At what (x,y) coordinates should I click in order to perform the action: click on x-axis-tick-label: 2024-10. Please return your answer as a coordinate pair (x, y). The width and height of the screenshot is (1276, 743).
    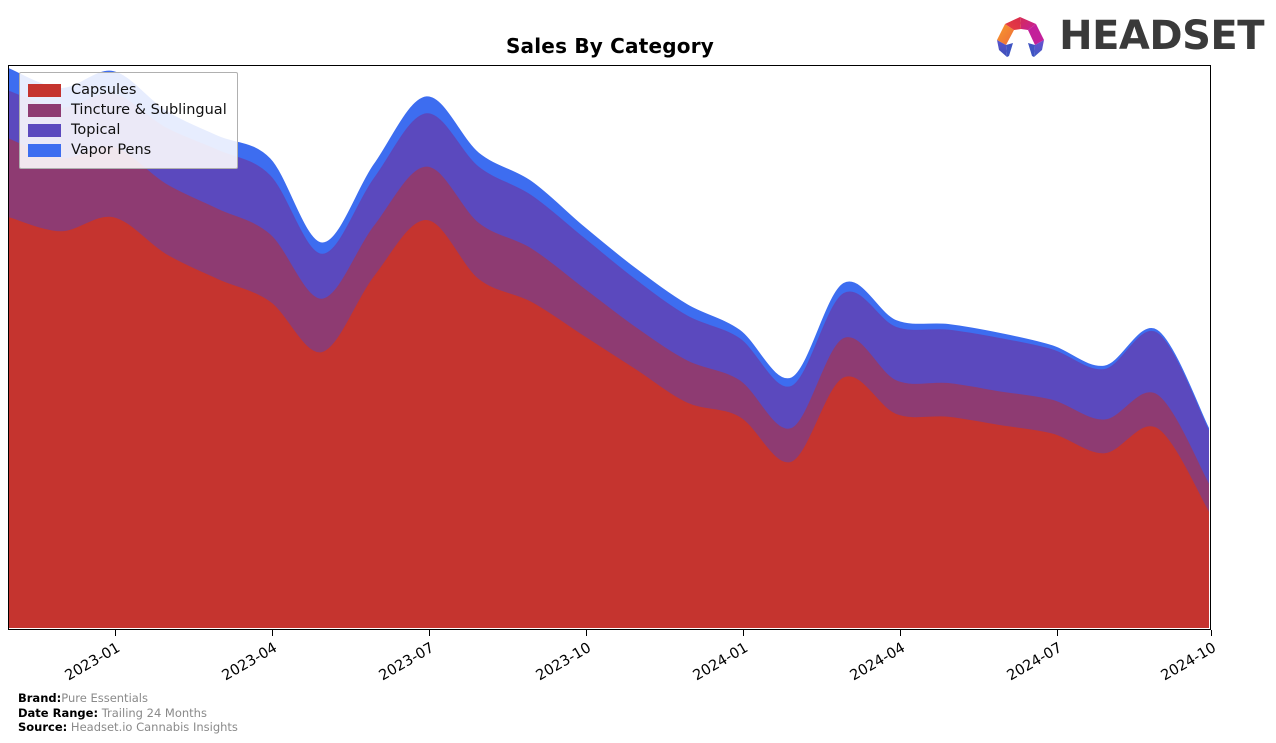
    Looking at the image, I should click on (1188, 662).